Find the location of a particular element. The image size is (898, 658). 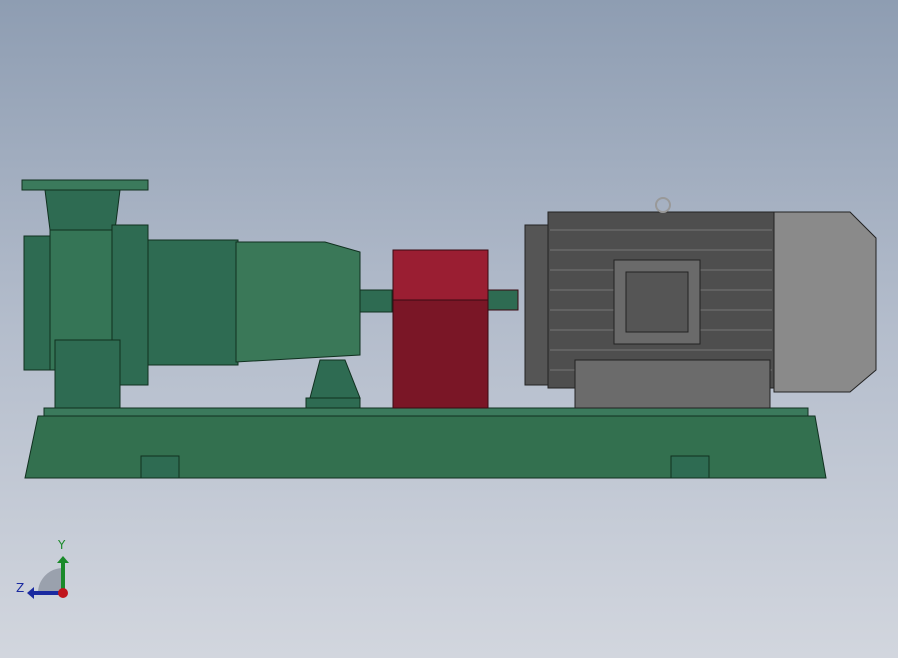

triad-y-label: Y is located at coordinates (62, 545).